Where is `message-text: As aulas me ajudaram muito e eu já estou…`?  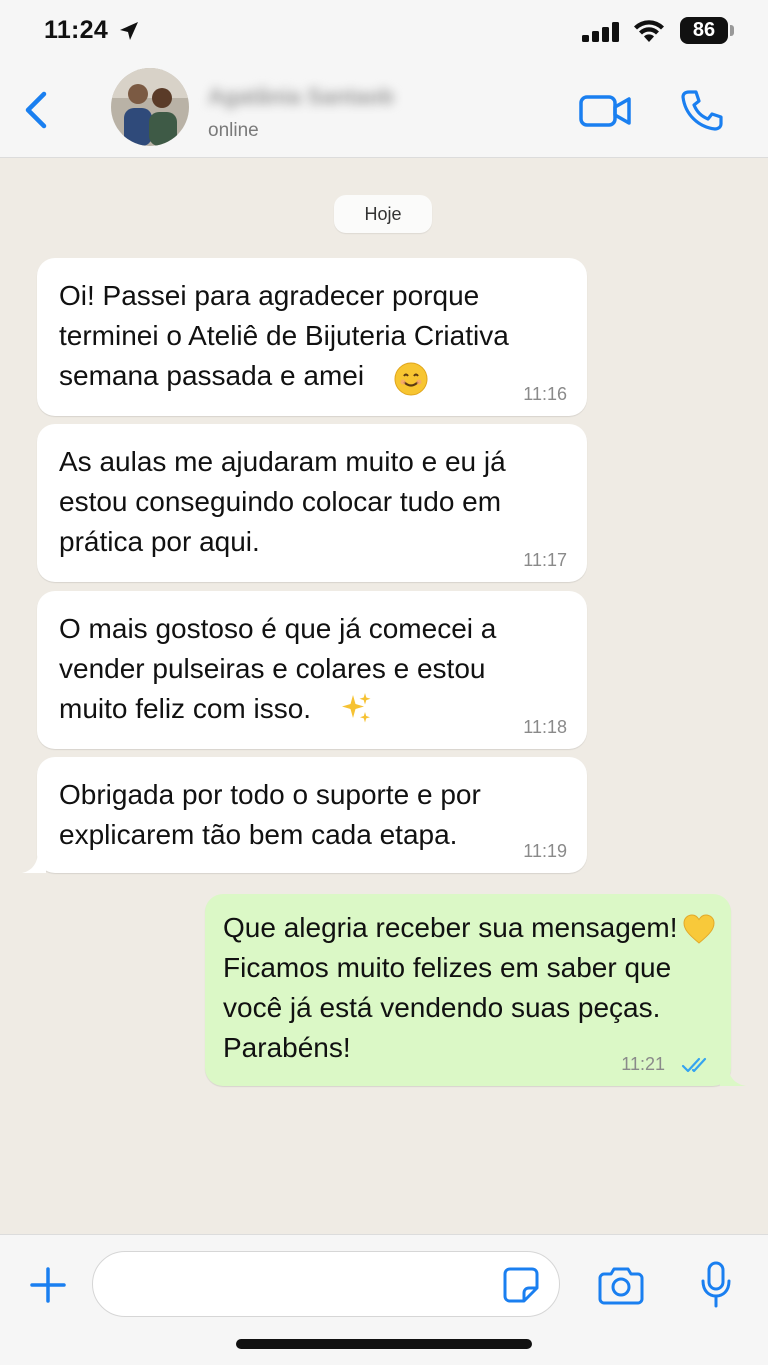
message-text: As aulas me ajudaram muito e eu já estou… is located at coordinates (282, 501).